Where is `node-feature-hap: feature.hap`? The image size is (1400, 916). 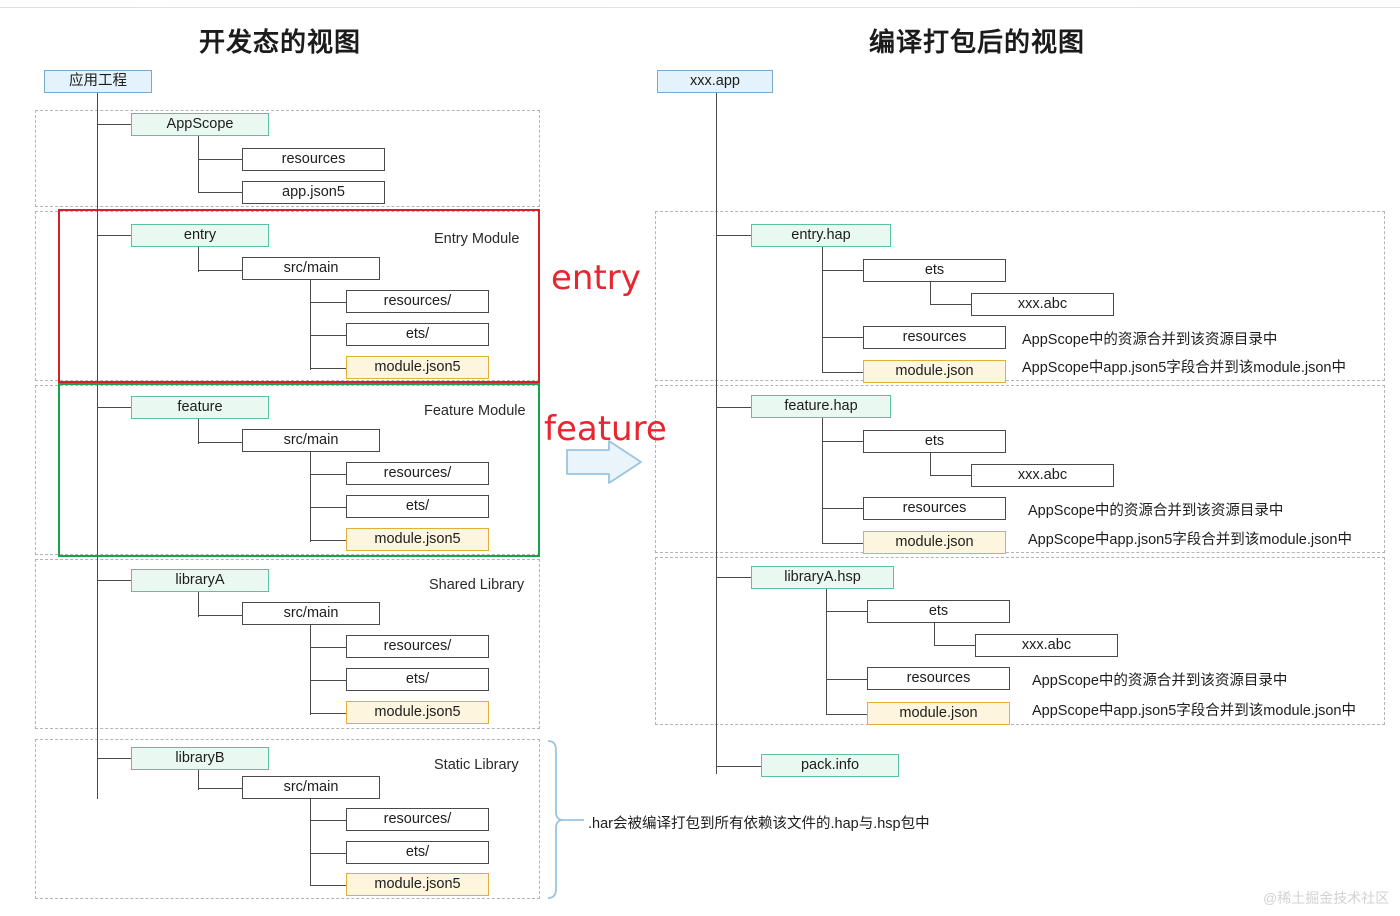 node-feature-hap: feature.hap is located at coordinates (821, 406).